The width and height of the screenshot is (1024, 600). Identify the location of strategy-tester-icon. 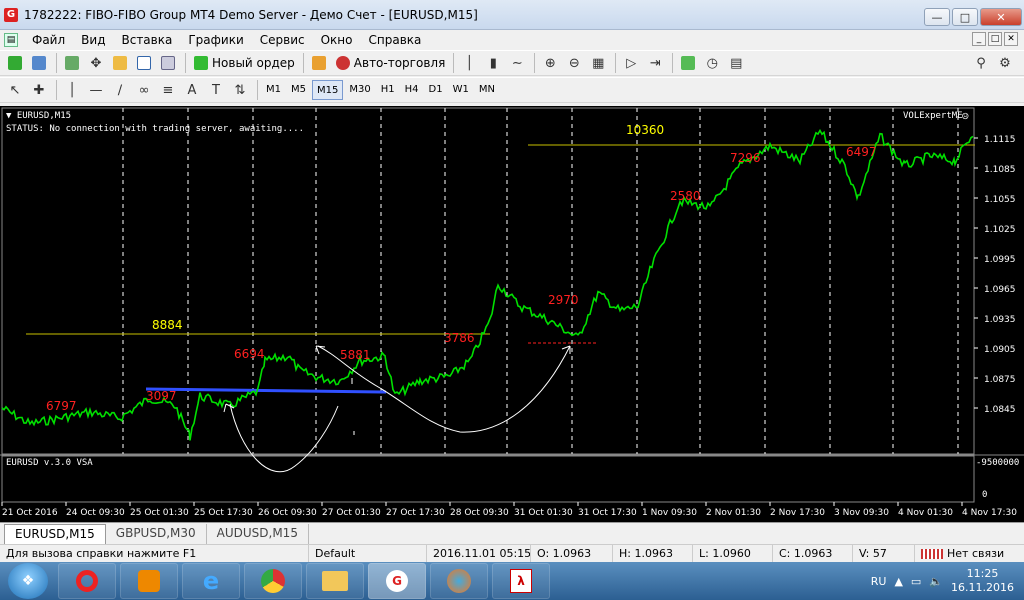
(168, 63).